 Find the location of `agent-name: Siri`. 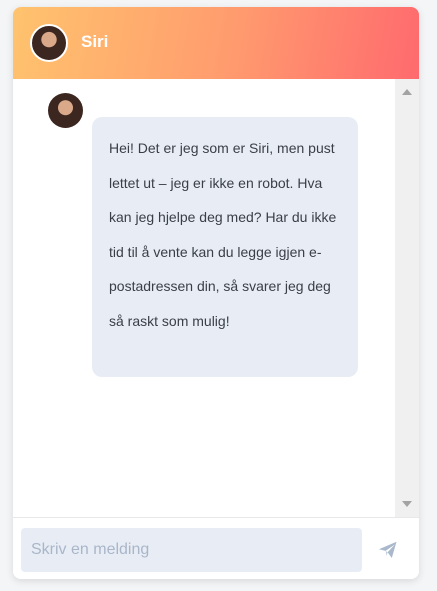

agent-name: Siri is located at coordinates (95, 41).